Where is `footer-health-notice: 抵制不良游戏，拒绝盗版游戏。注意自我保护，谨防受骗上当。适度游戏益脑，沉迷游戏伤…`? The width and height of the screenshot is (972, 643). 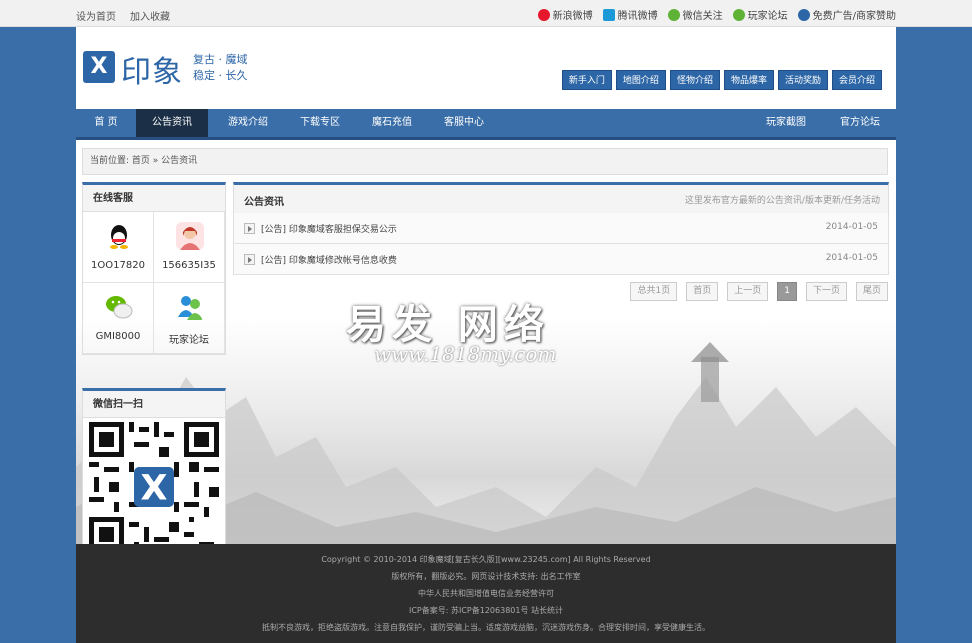 footer-health-notice: 抵制不良游戏，拒绝盗版游戏。注意自我保护，谨防受骗上当。适度游戏益脑，沉迷游戏伤… is located at coordinates (486, 627).